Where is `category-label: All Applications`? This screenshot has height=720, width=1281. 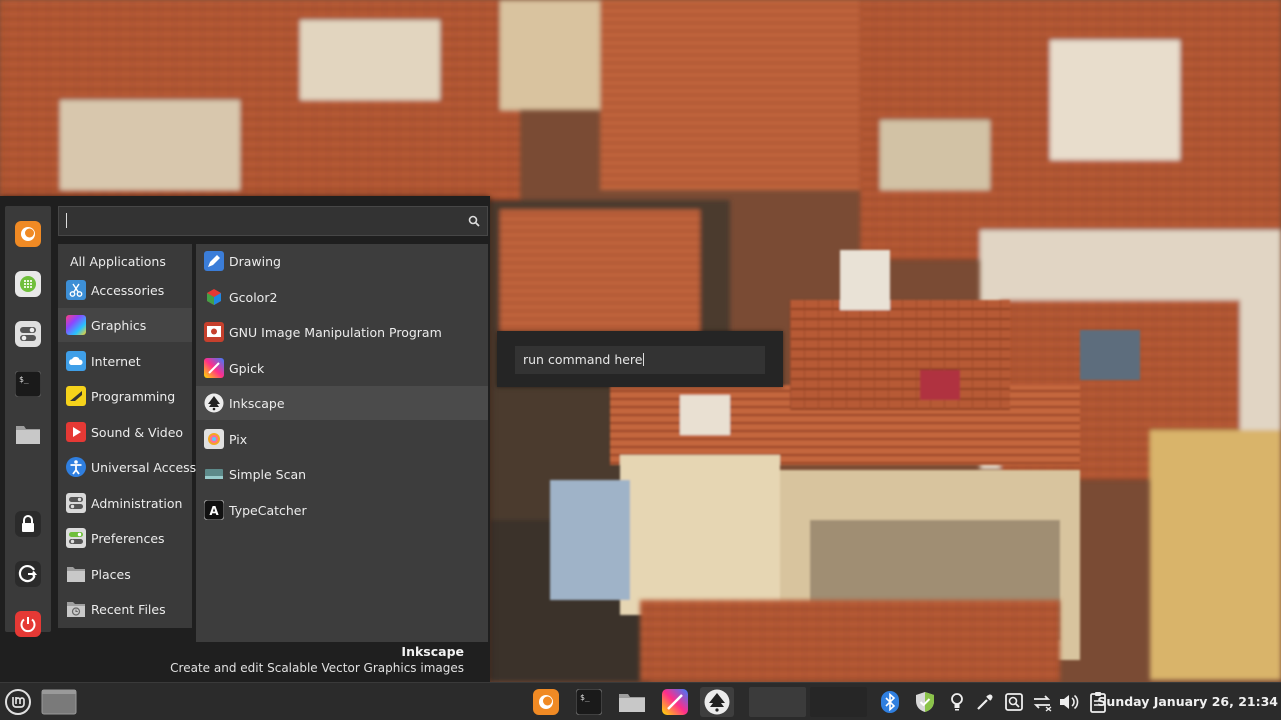 category-label: All Applications is located at coordinates (118, 261).